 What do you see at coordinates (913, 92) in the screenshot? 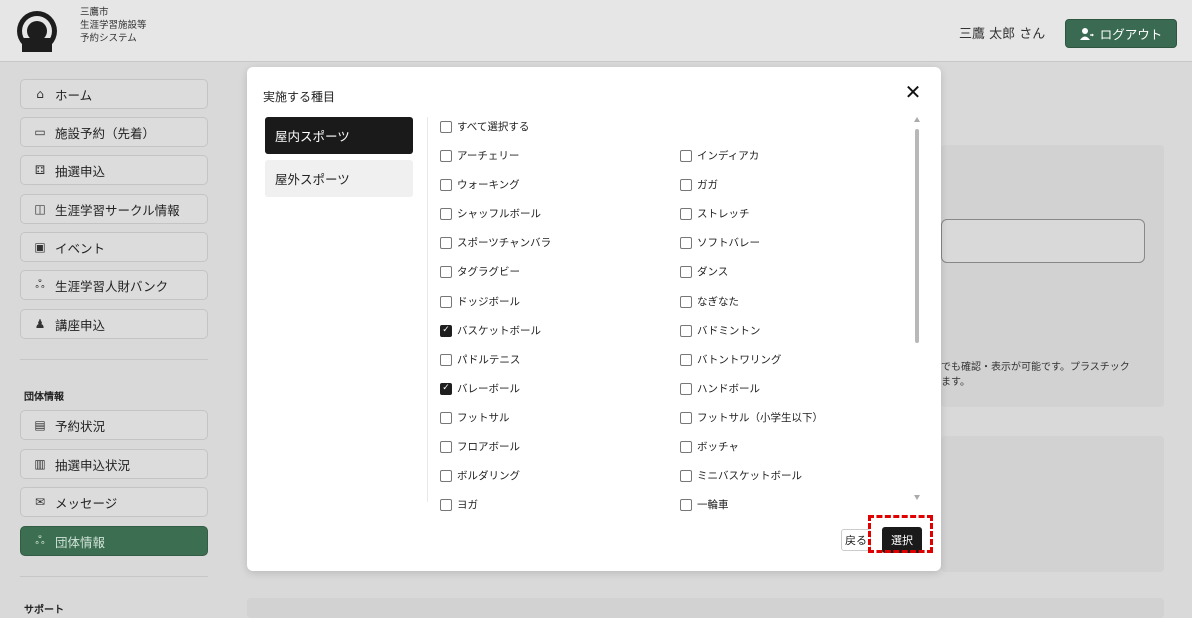
I see `close-icon: ✕` at bounding box center [913, 92].